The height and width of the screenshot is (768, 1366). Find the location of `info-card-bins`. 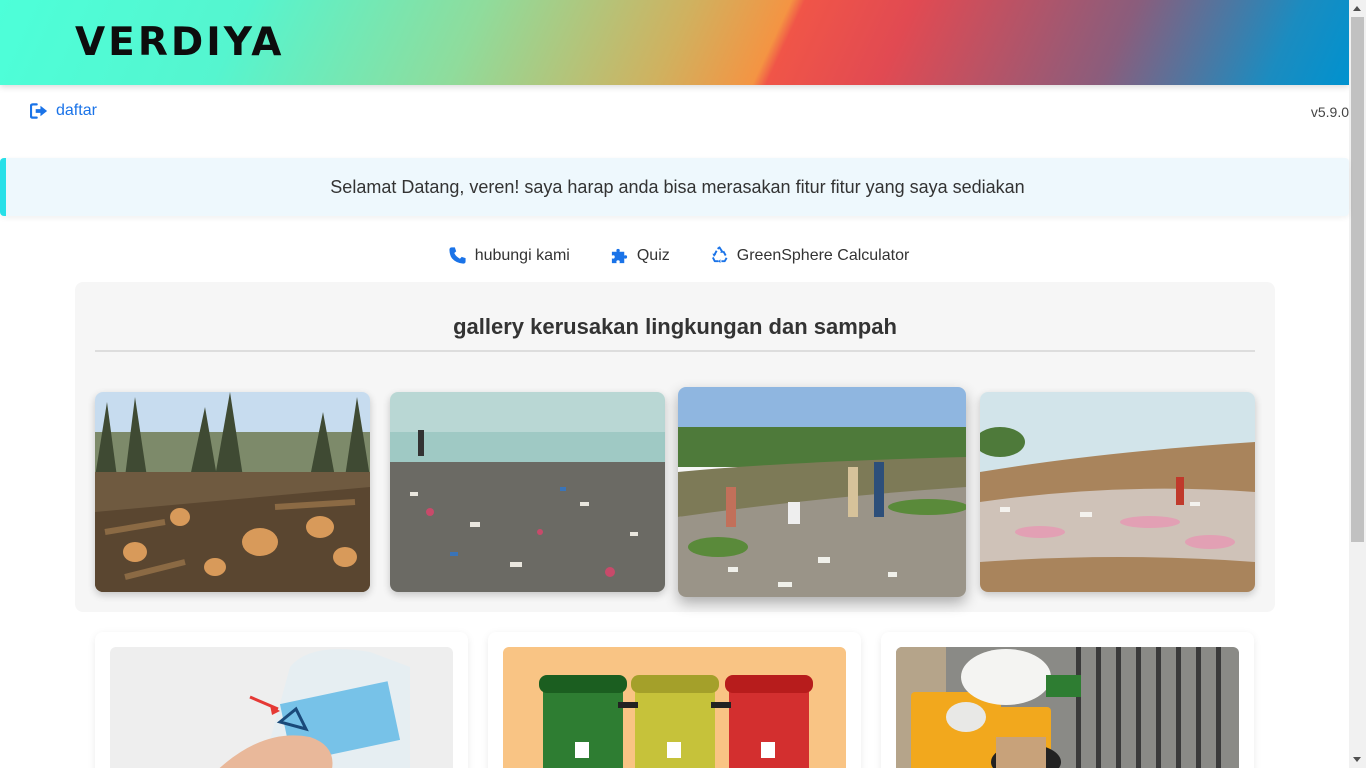

info-card-bins is located at coordinates (674, 700).